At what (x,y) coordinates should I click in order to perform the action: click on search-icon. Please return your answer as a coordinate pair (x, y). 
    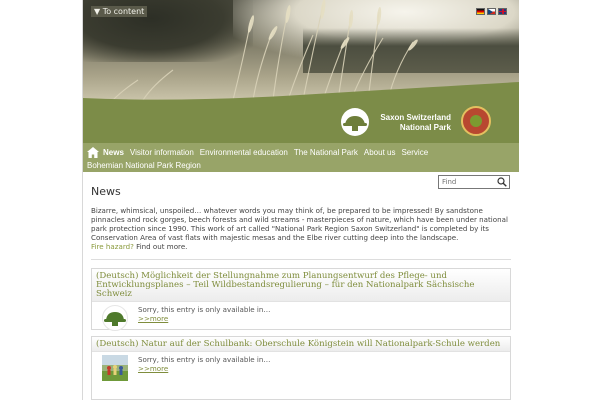
    Looking at the image, I should click on (502, 182).